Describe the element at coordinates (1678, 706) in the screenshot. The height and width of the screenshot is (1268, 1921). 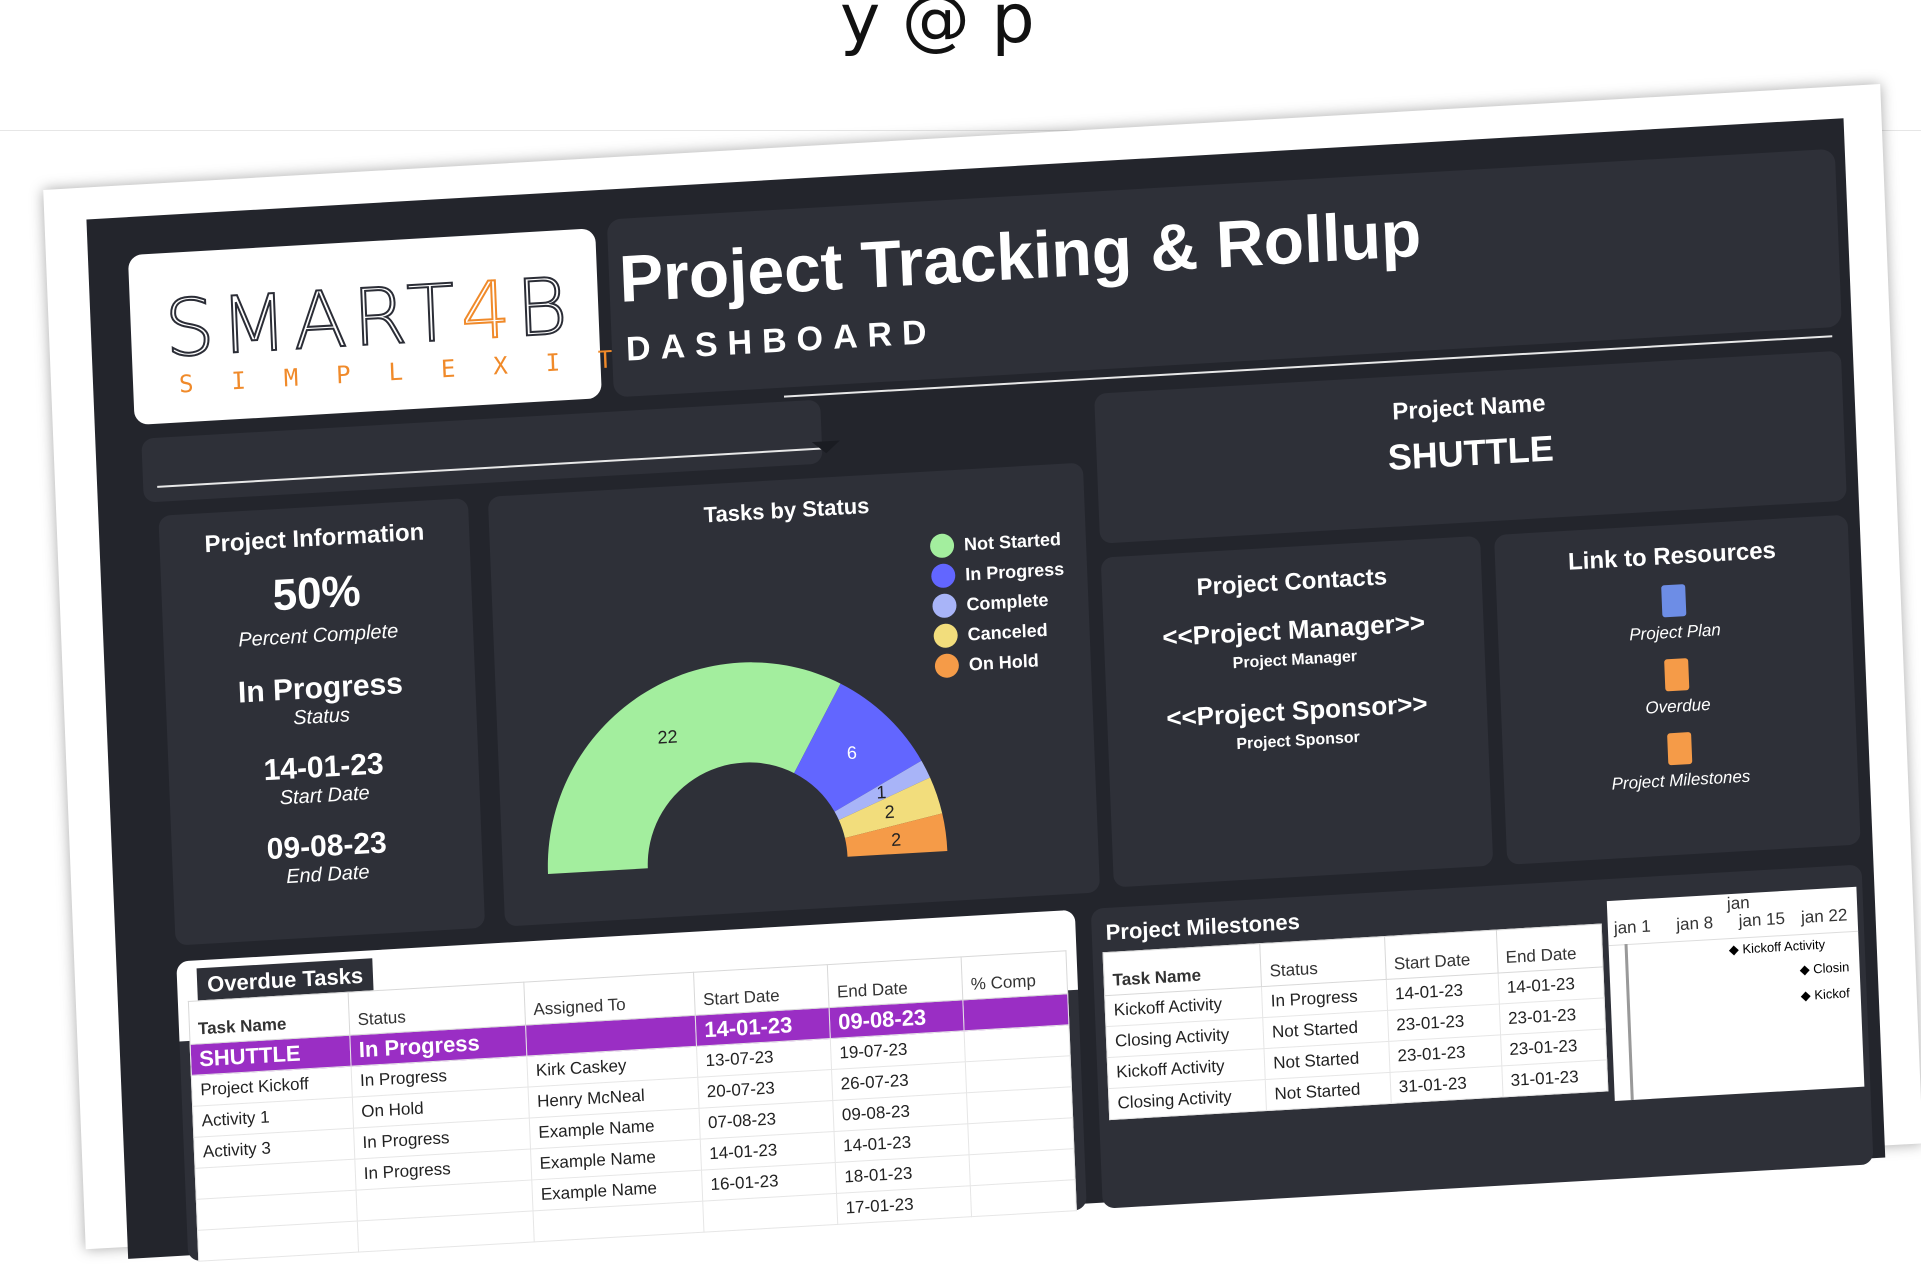
I see `resource-label: Overdue` at that location.